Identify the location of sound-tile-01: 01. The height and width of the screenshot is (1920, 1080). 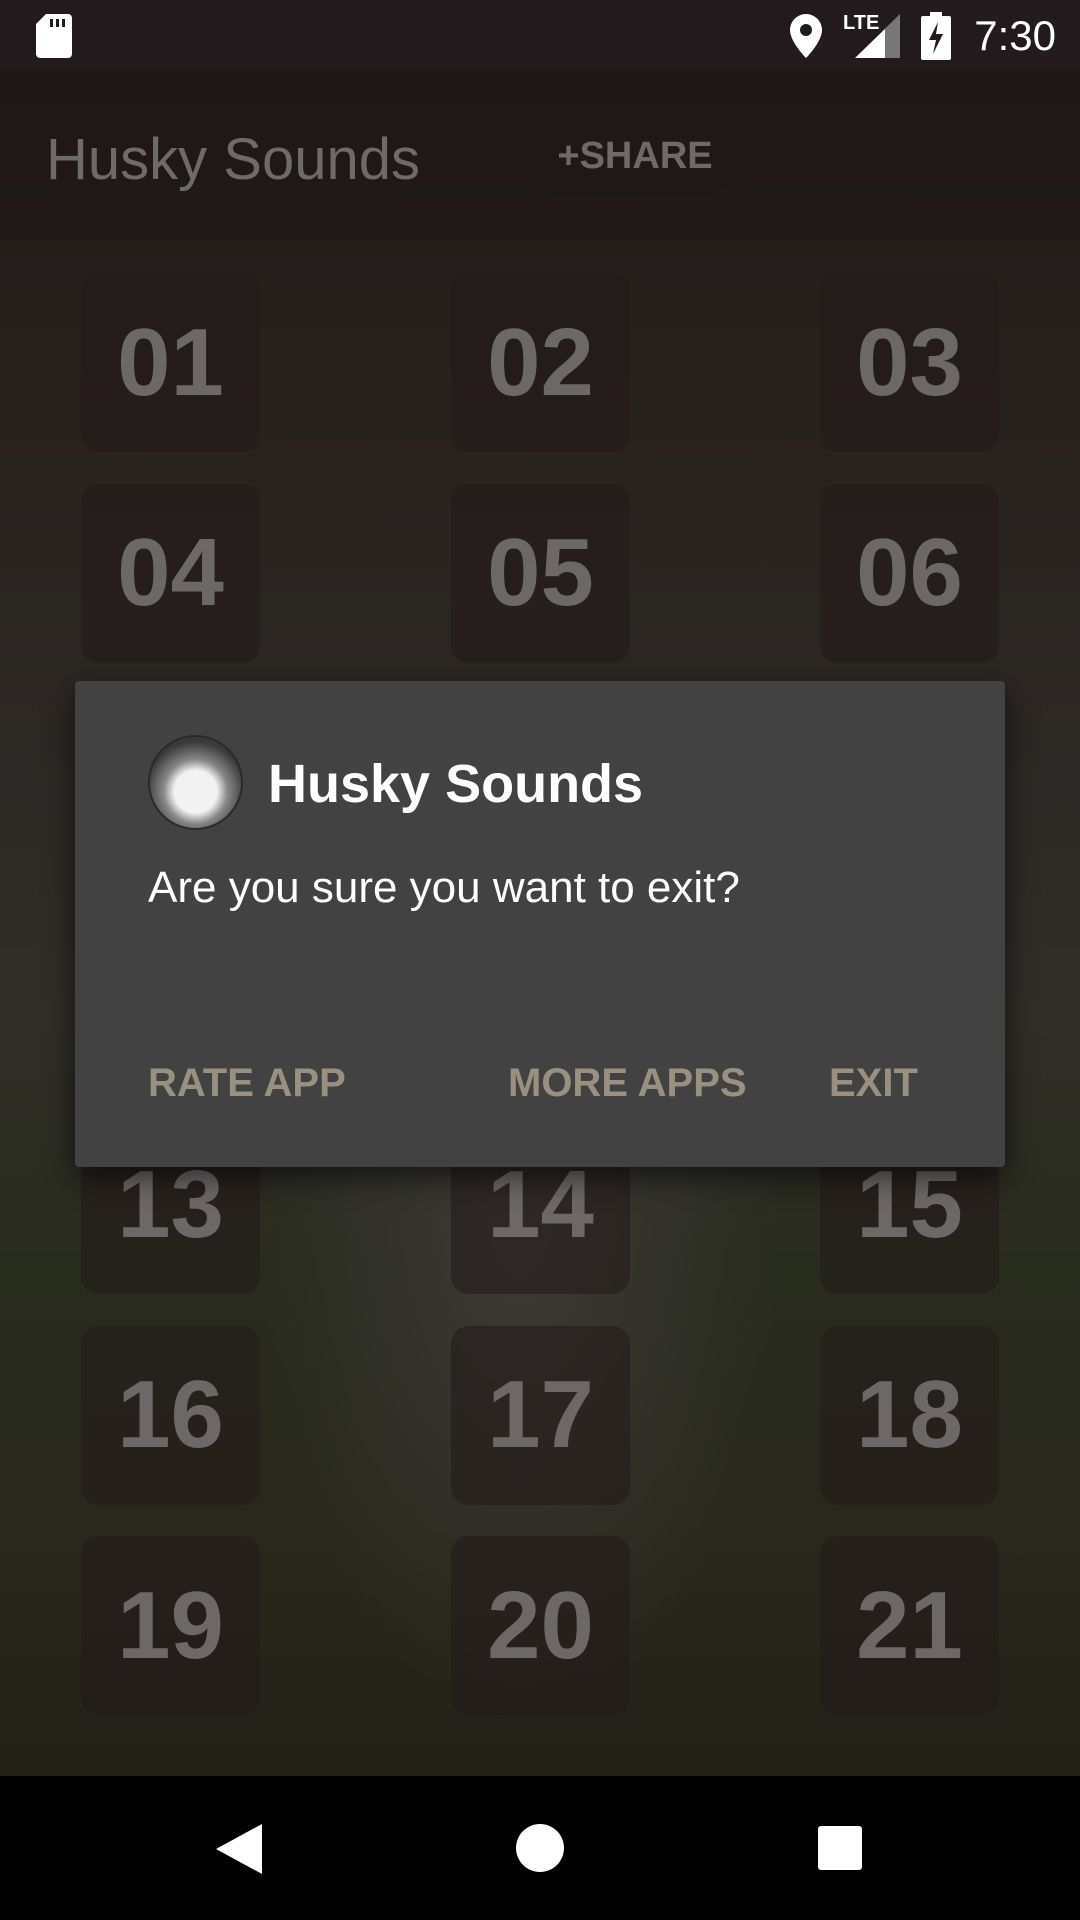
(170, 362).